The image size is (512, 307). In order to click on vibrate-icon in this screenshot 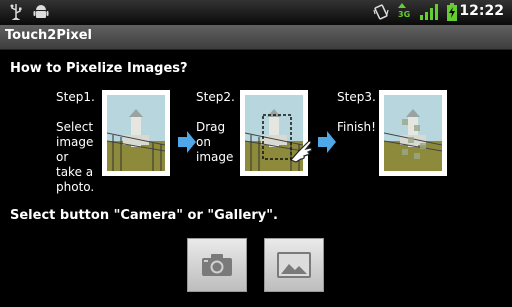, I will do `click(381, 12)`.